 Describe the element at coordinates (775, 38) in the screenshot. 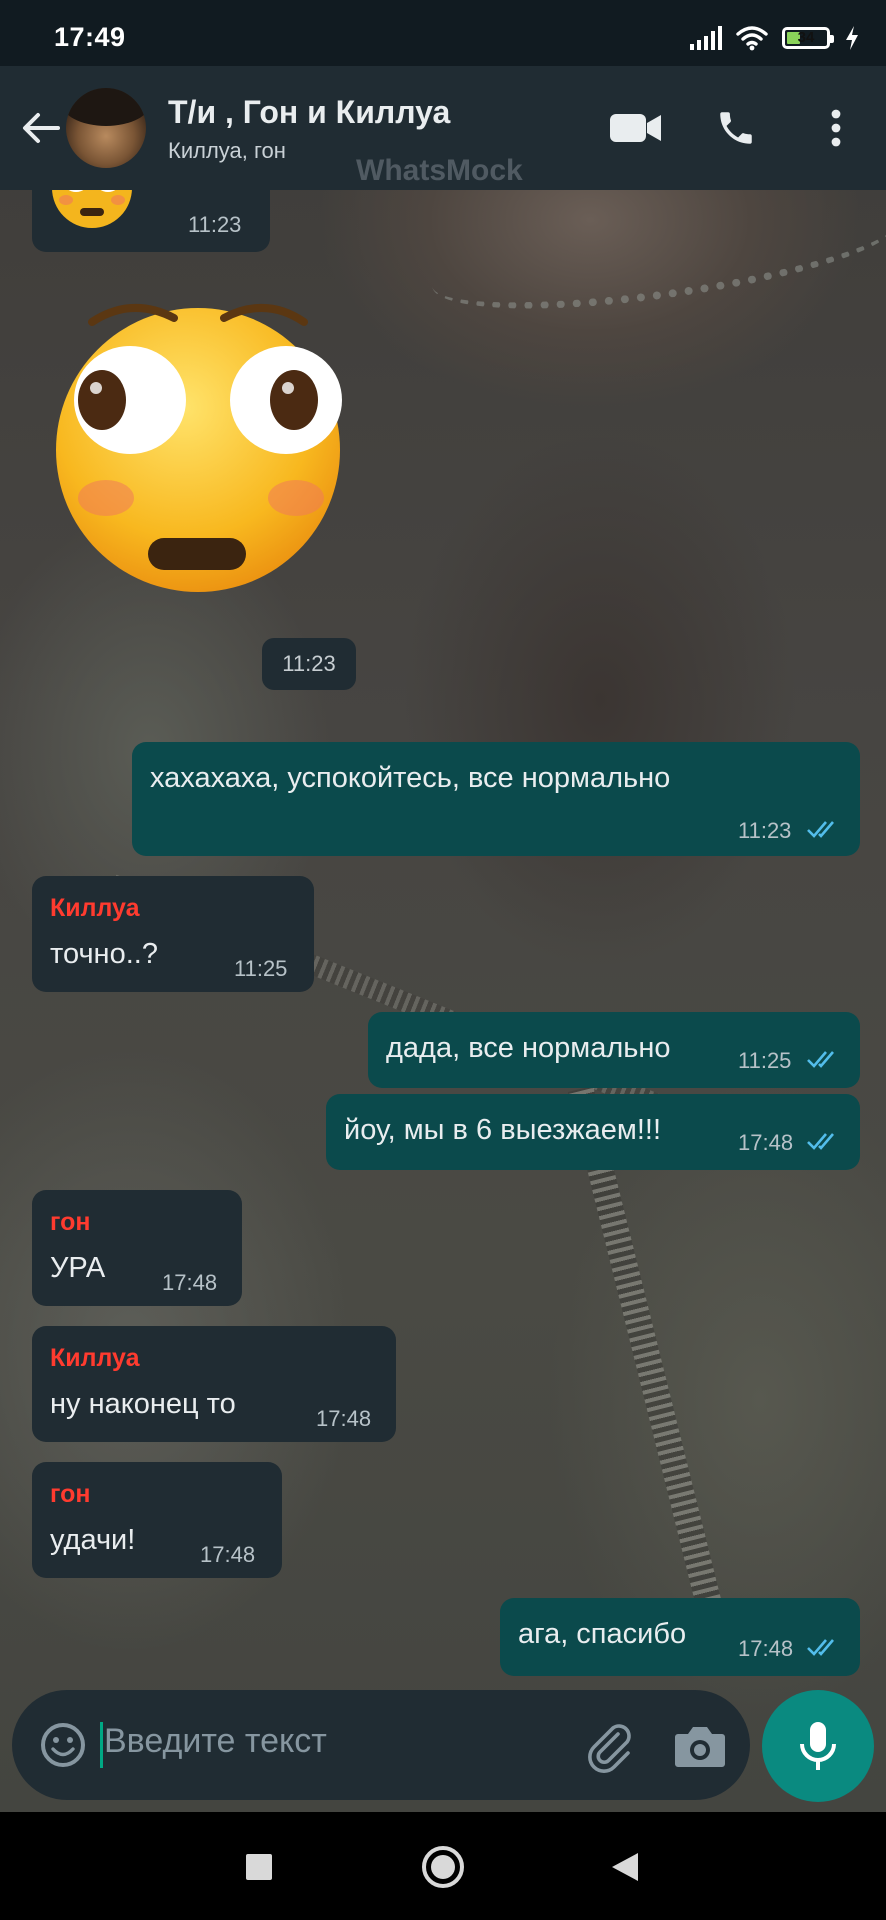

I see `status-icons: 34` at that location.